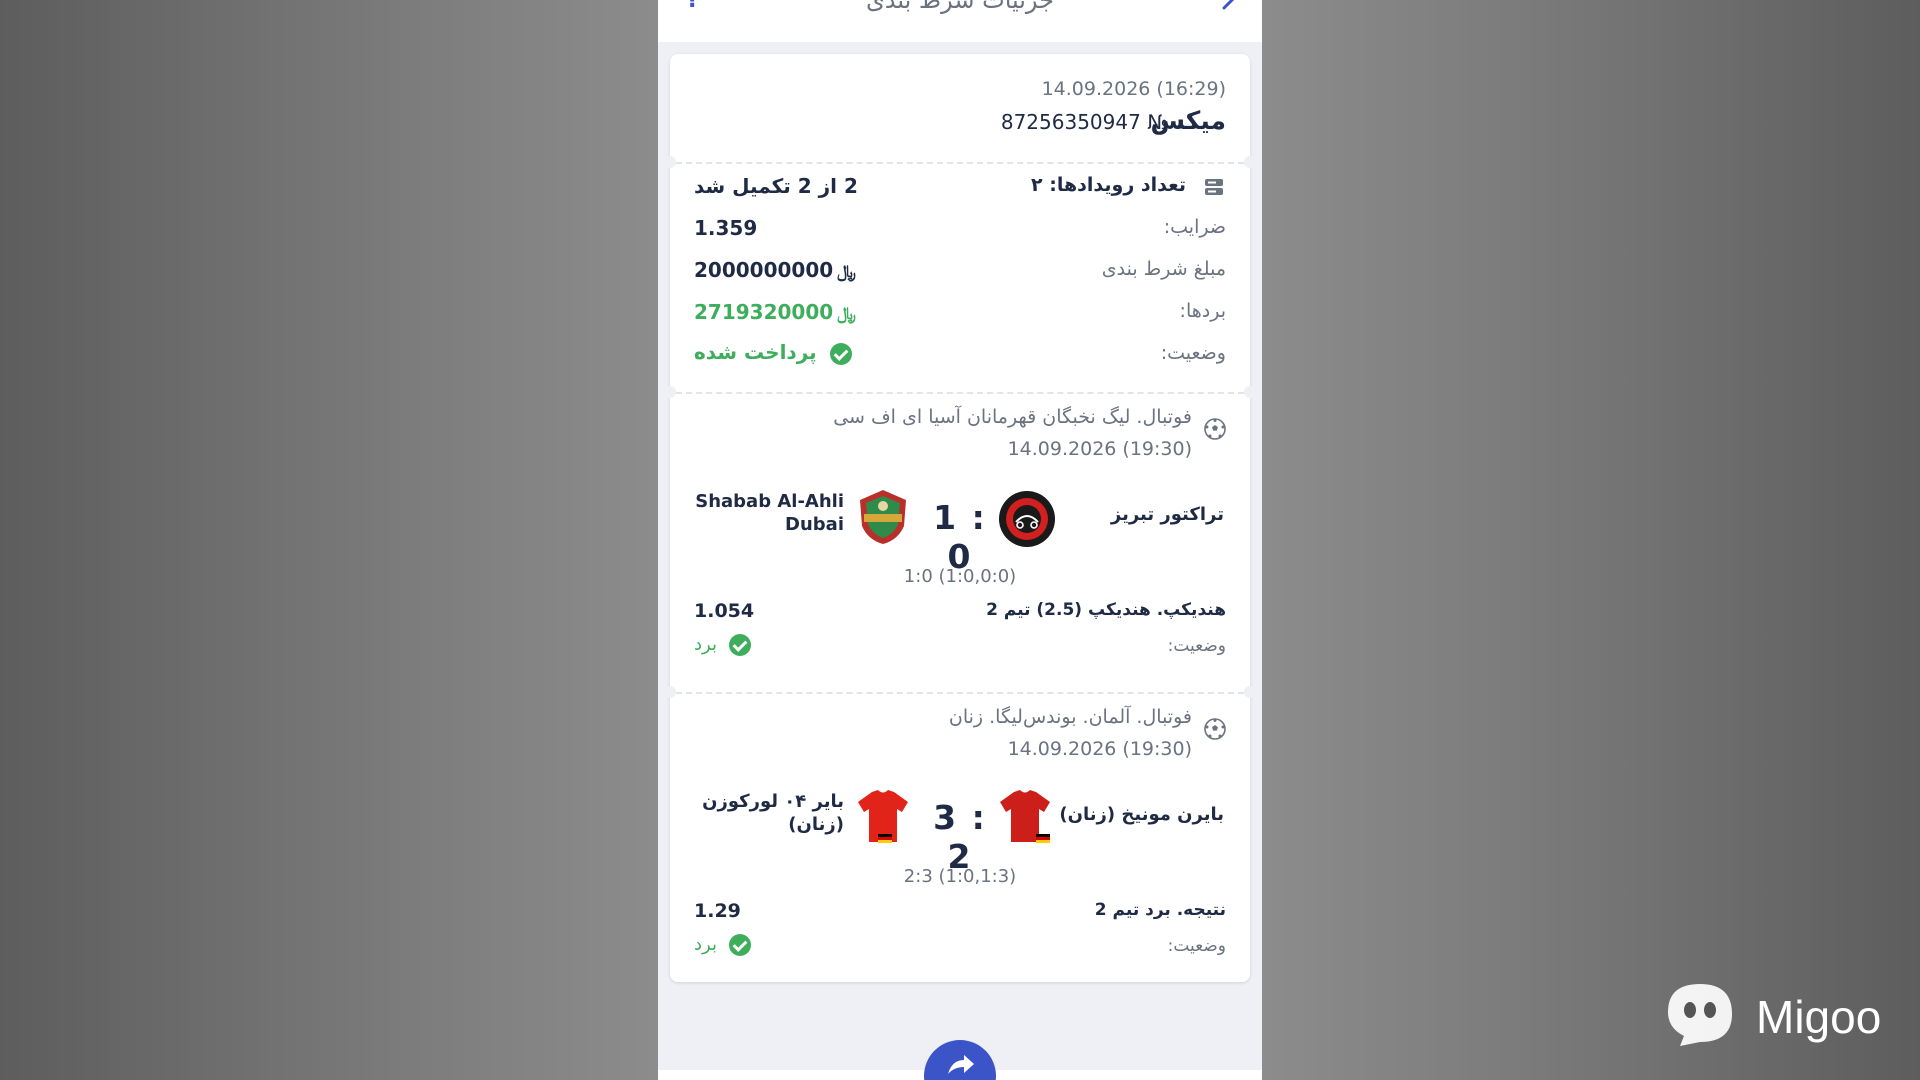 This screenshot has height=1080, width=1920. What do you see at coordinates (959, 7) in the screenshot?
I see `page-title: جزئیات شرط بندی` at bounding box center [959, 7].